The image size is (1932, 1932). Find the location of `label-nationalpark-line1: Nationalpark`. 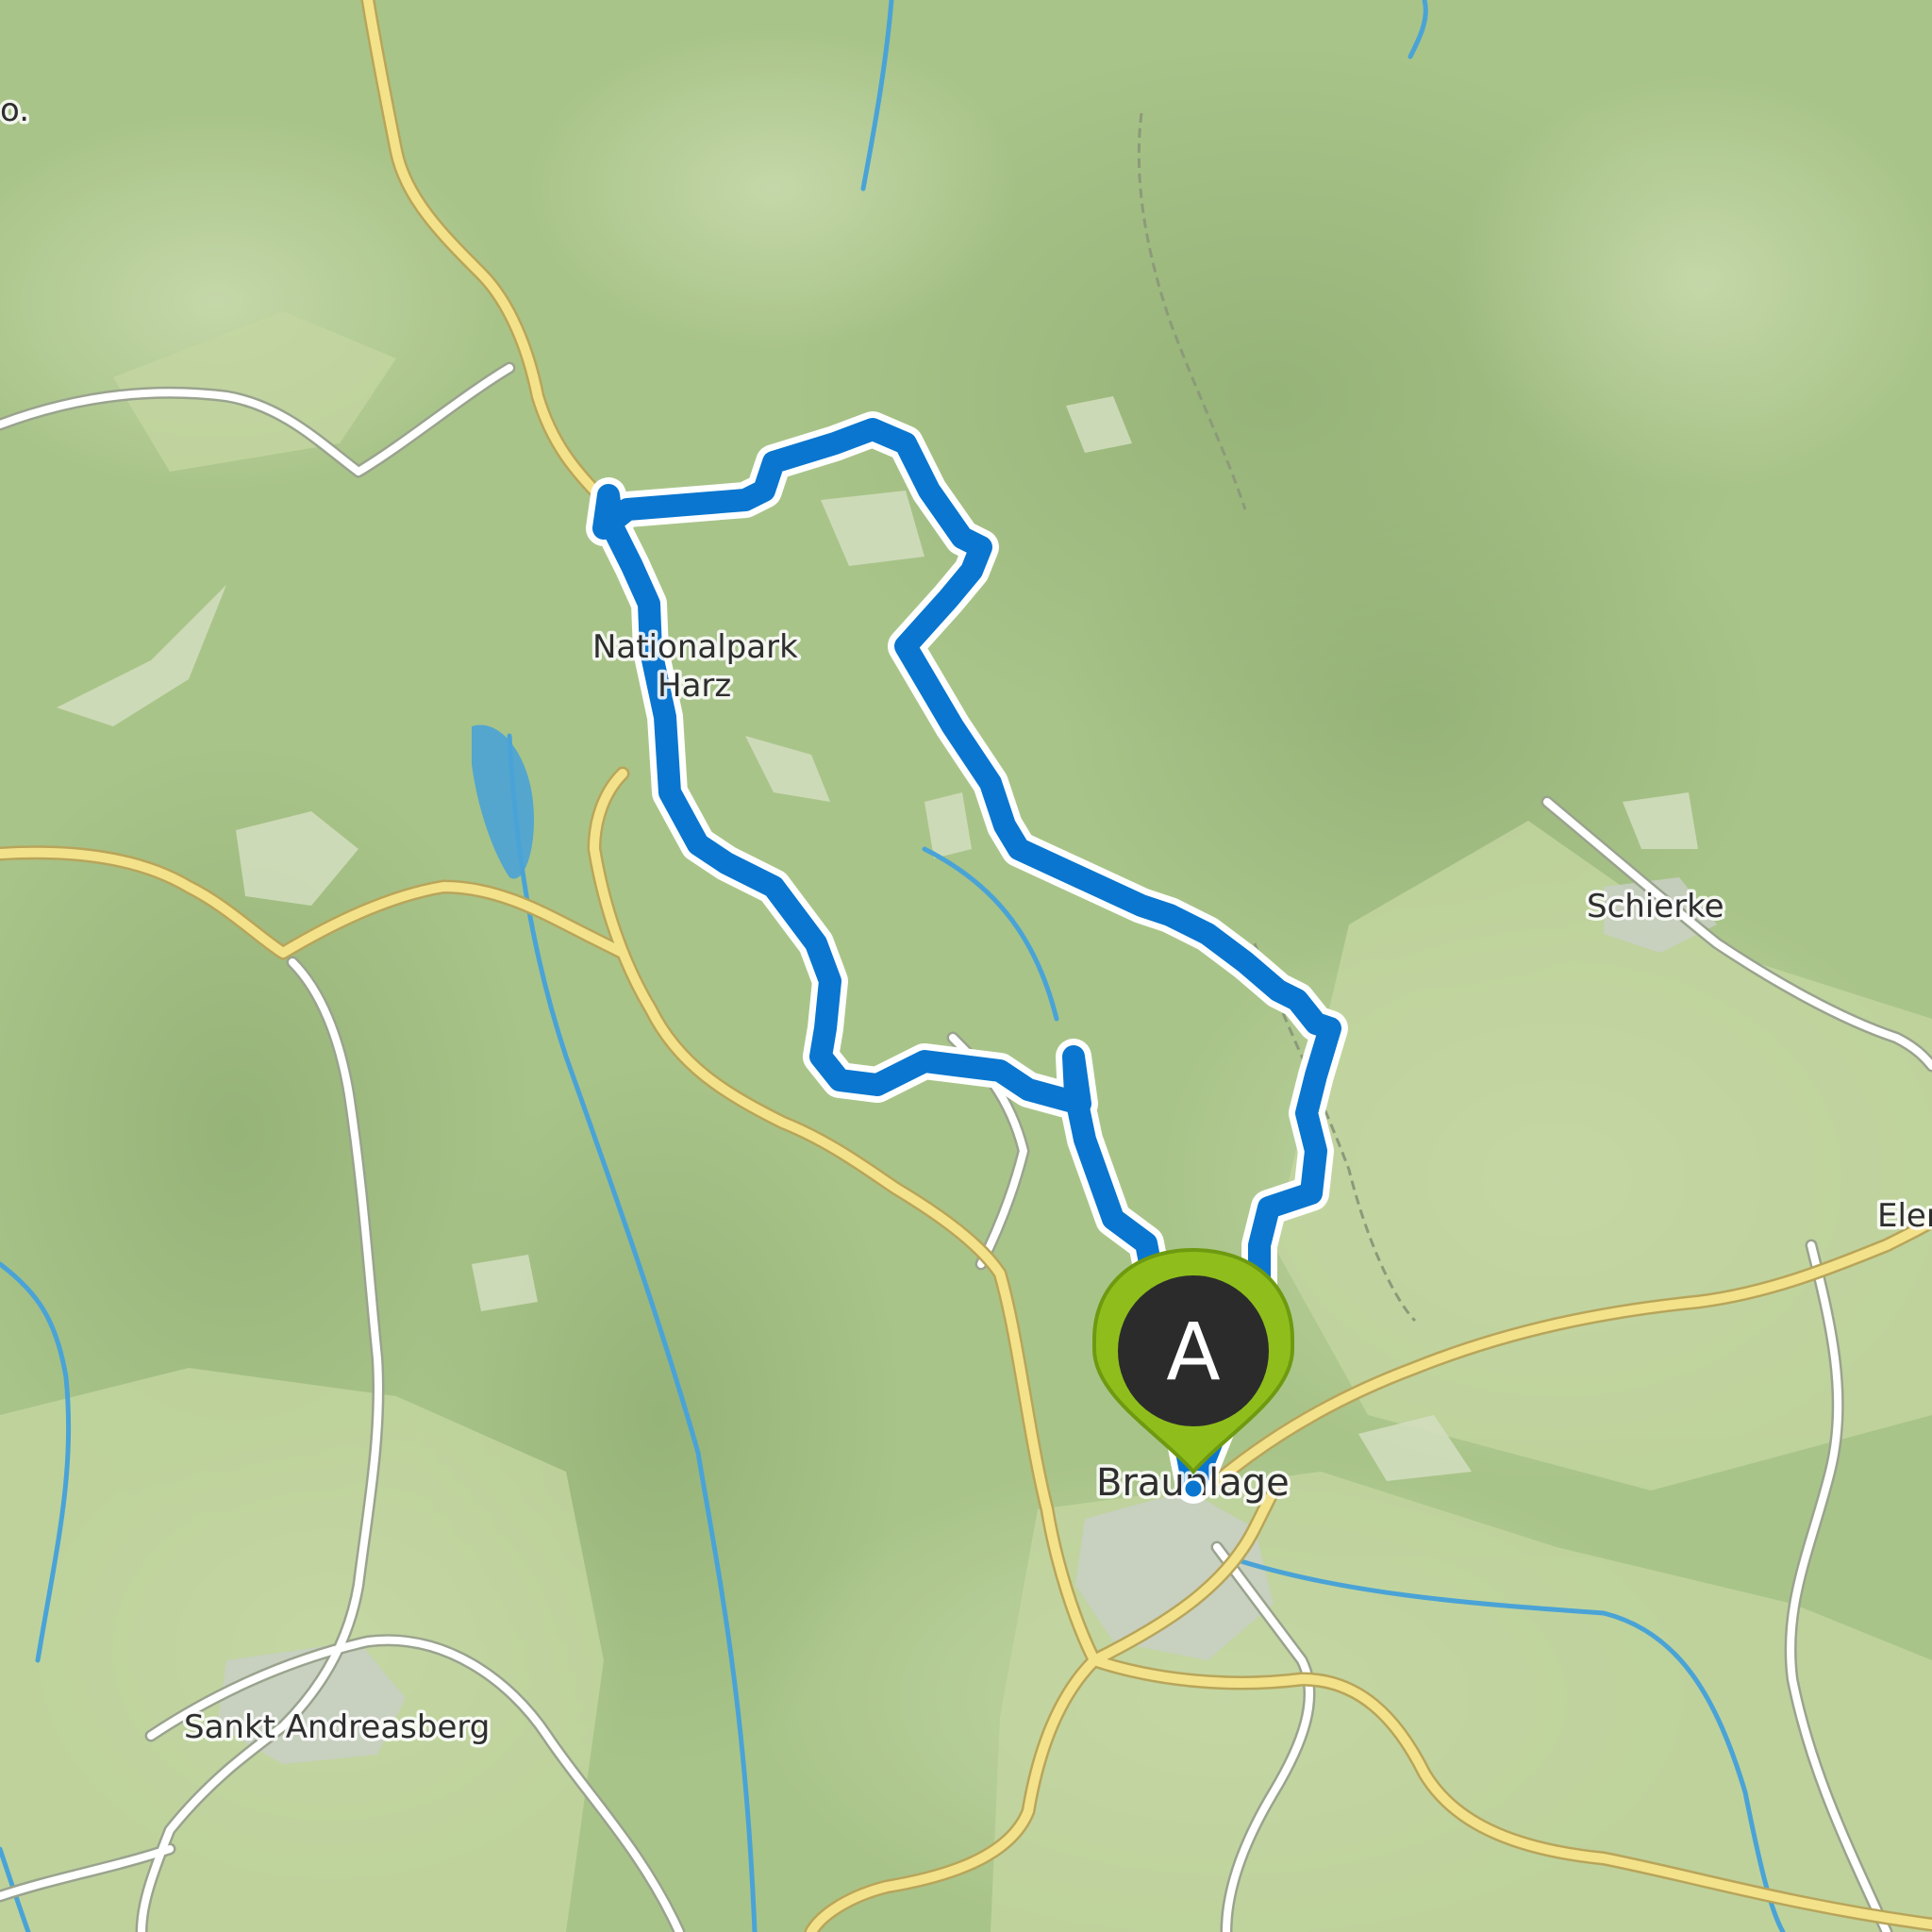

label-nationalpark-line1: Nationalpark is located at coordinates (695, 647).